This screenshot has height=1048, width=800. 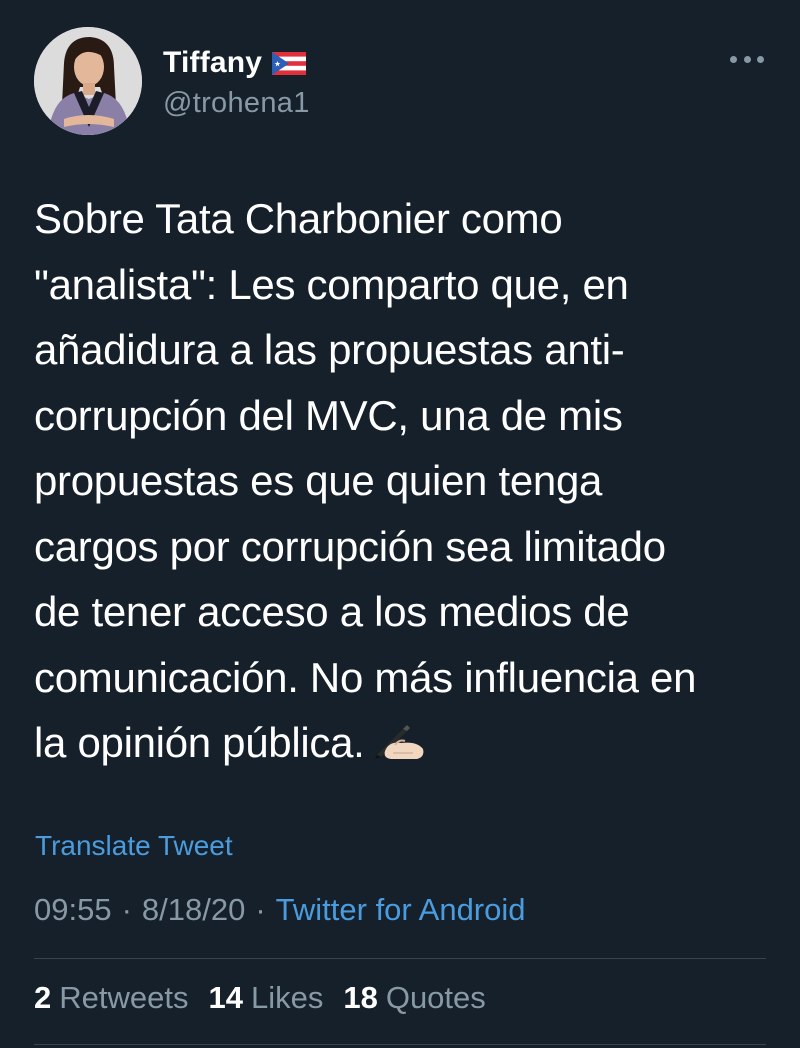 What do you see at coordinates (134, 846) in the screenshot?
I see `translate-tweet-link: Translate Tweet` at bounding box center [134, 846].